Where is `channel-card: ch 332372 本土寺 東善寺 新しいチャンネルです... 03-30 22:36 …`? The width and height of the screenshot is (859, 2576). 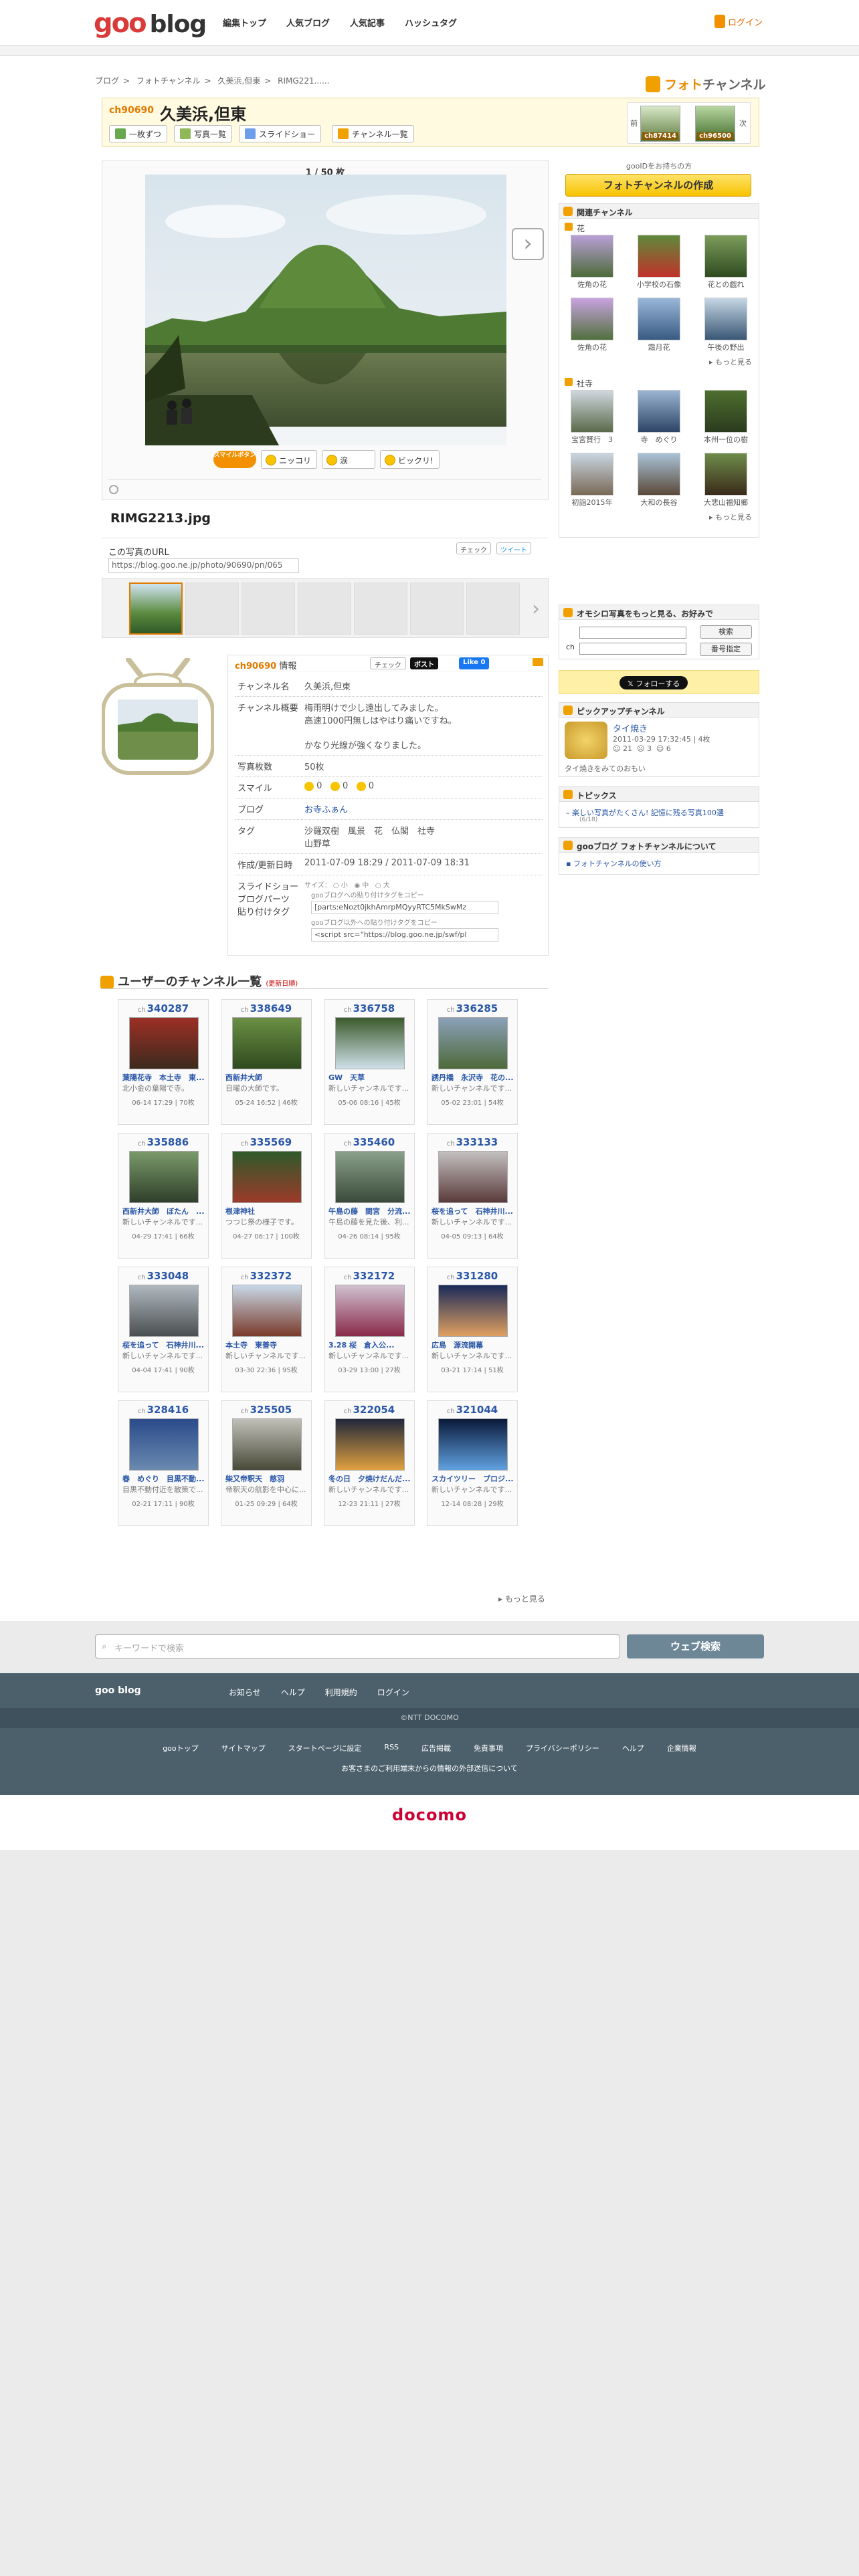
channel-card: ch 332372 本土寺 東善寺 新しいチャンネルです... 03-30 22:36 … is located at coordinates (266, 1329).